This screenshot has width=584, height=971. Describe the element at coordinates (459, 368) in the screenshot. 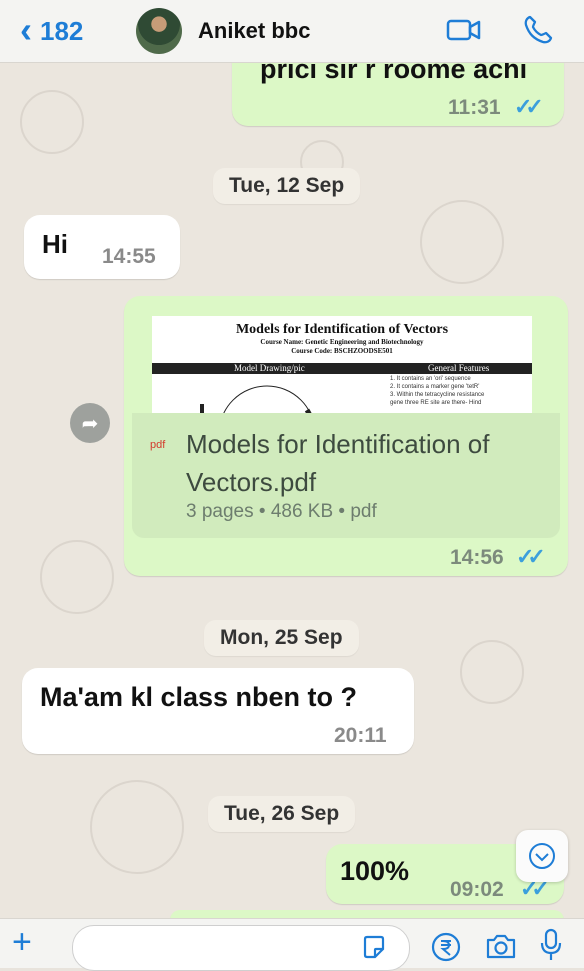

I see `preview-col2: General Features` at that location.